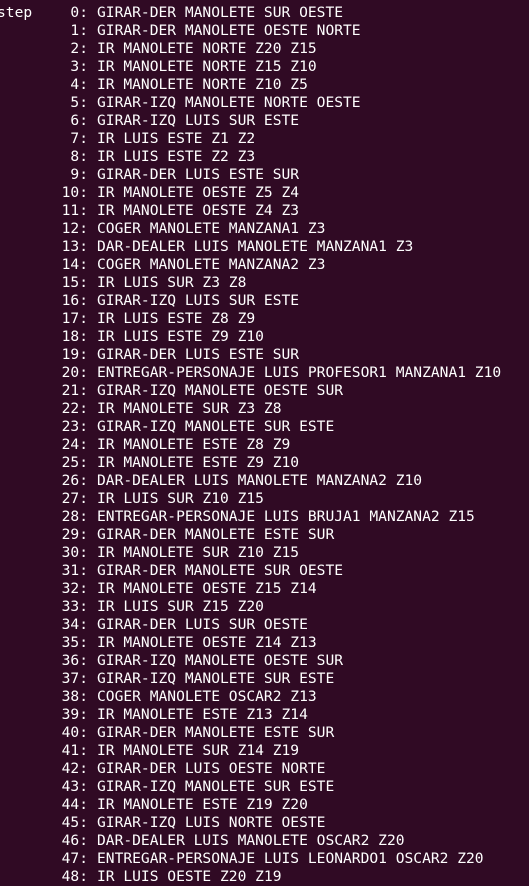 The image size is (529, 886). Describe the element at coordinates (264, 283) in the screenshot. I see `plan-step-line: 15: IR LUIS SUR Z3 Z8` at that location.